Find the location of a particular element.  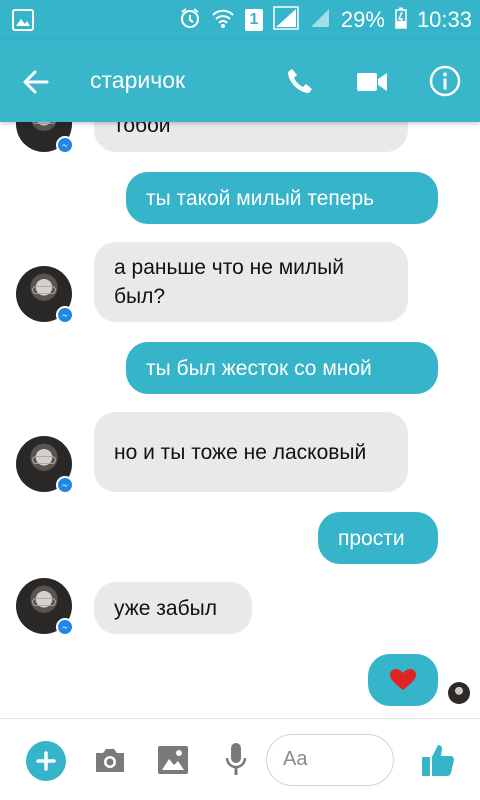

wifi-icon is located at coordinates (223, 20).